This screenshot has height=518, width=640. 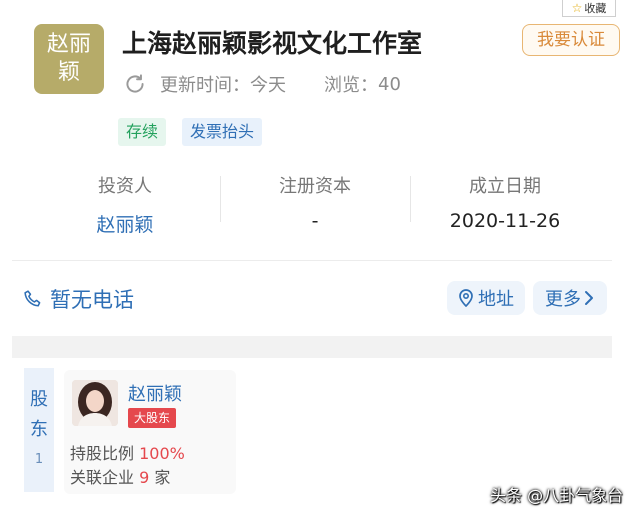 I want to click on more-label: 更多, so click(x=563, y=299).